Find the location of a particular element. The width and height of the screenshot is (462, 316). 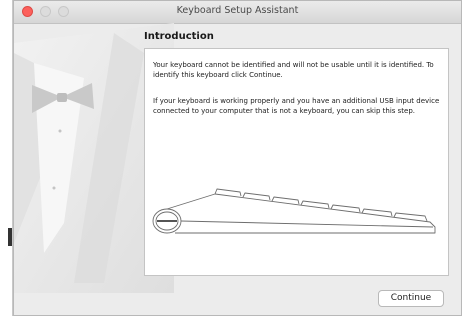

keyboard-icon is located at coordinates (294, 211).